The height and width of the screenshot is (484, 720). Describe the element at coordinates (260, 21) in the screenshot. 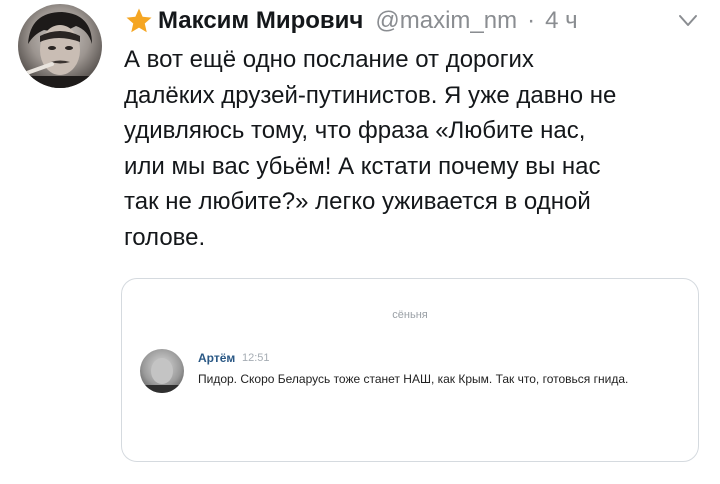

I see `author-name: Максим Мирович` at that location.